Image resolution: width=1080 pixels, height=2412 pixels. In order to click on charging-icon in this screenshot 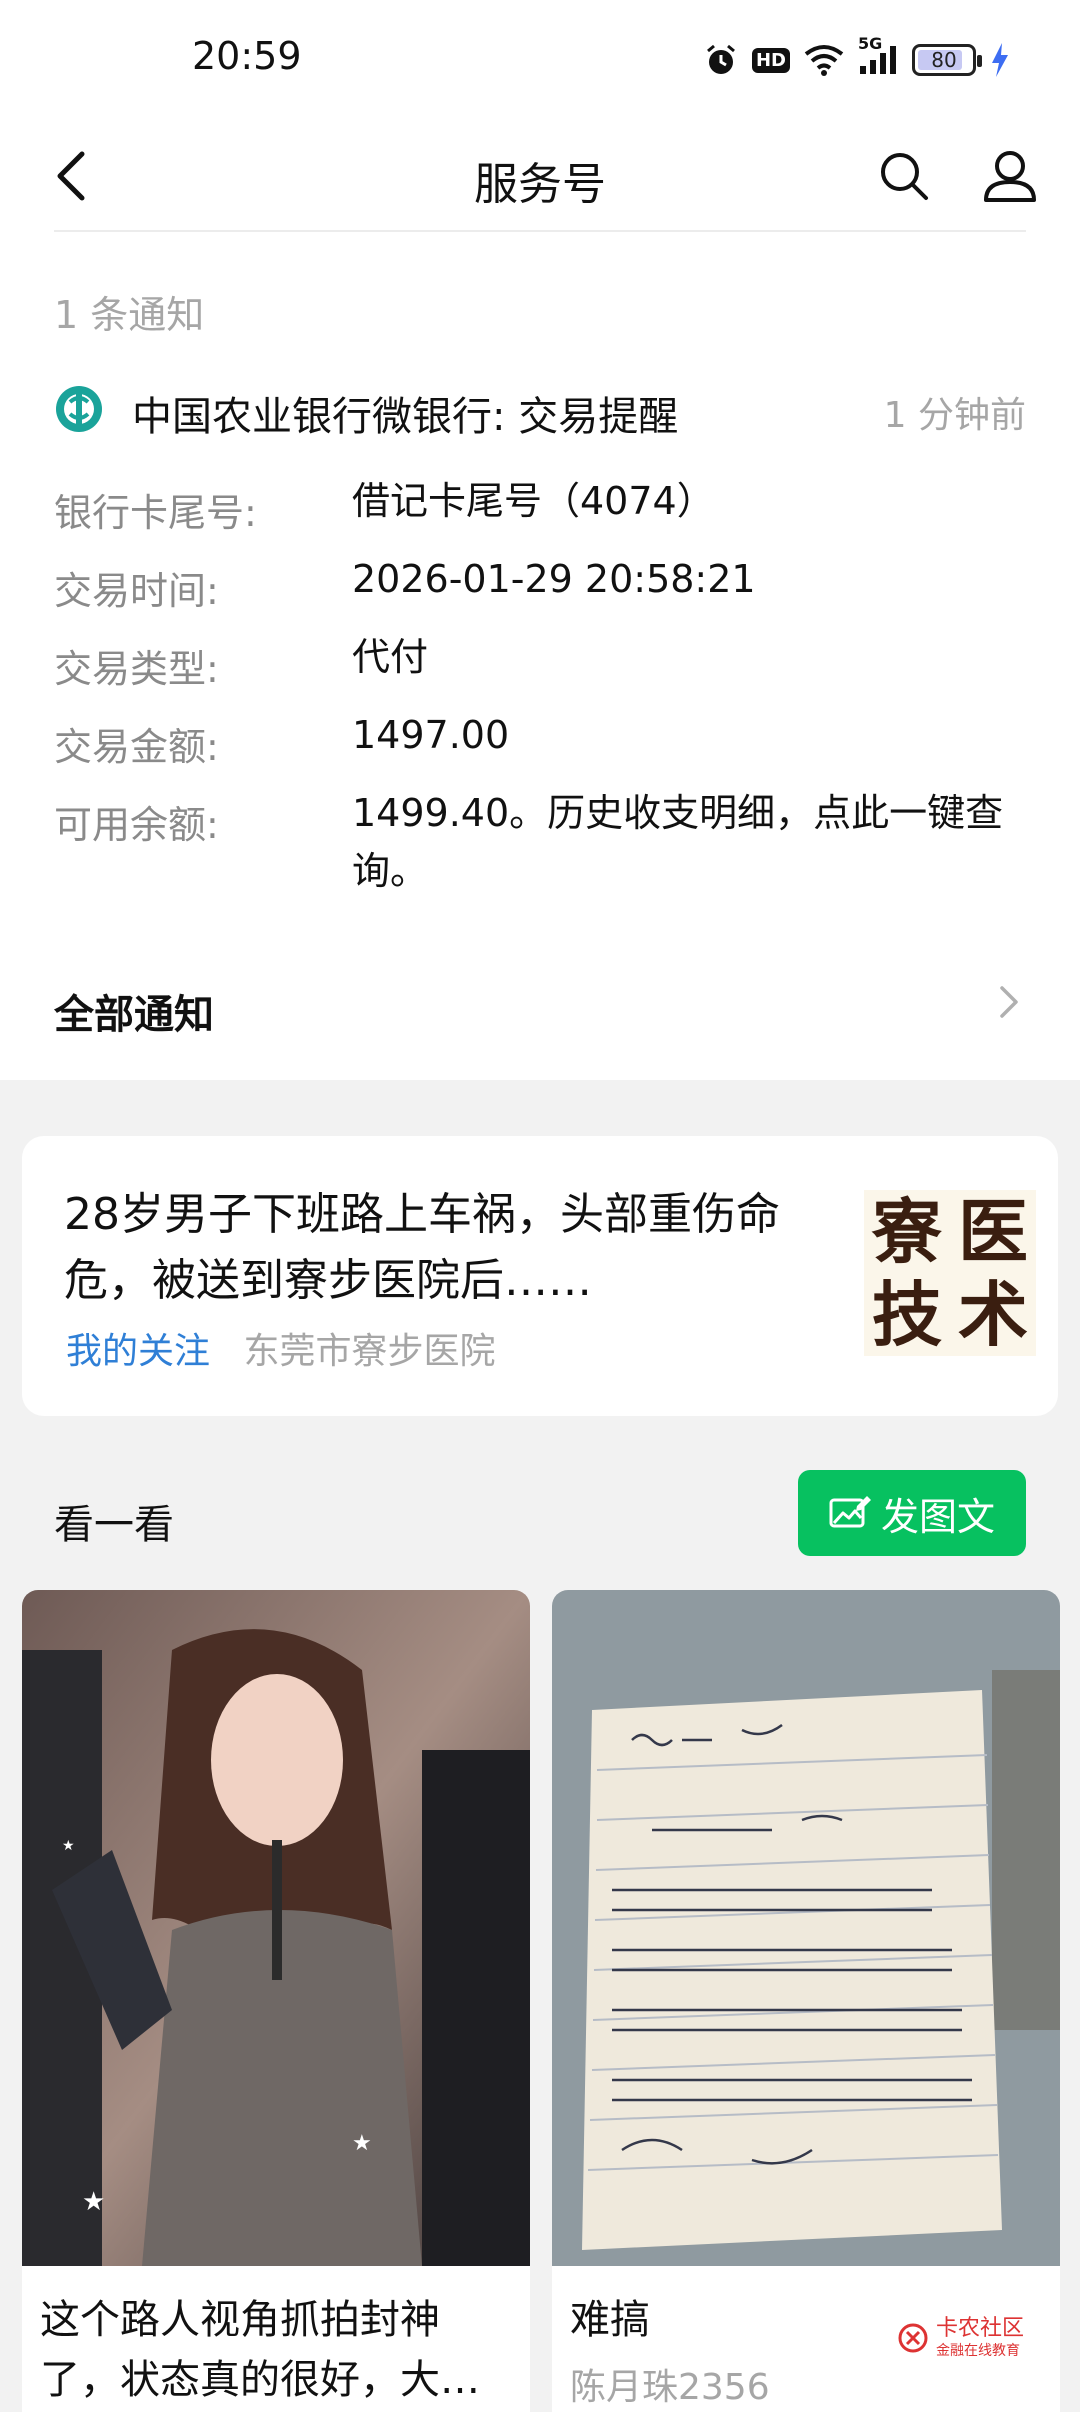, I will do `click(1000, 60)`.